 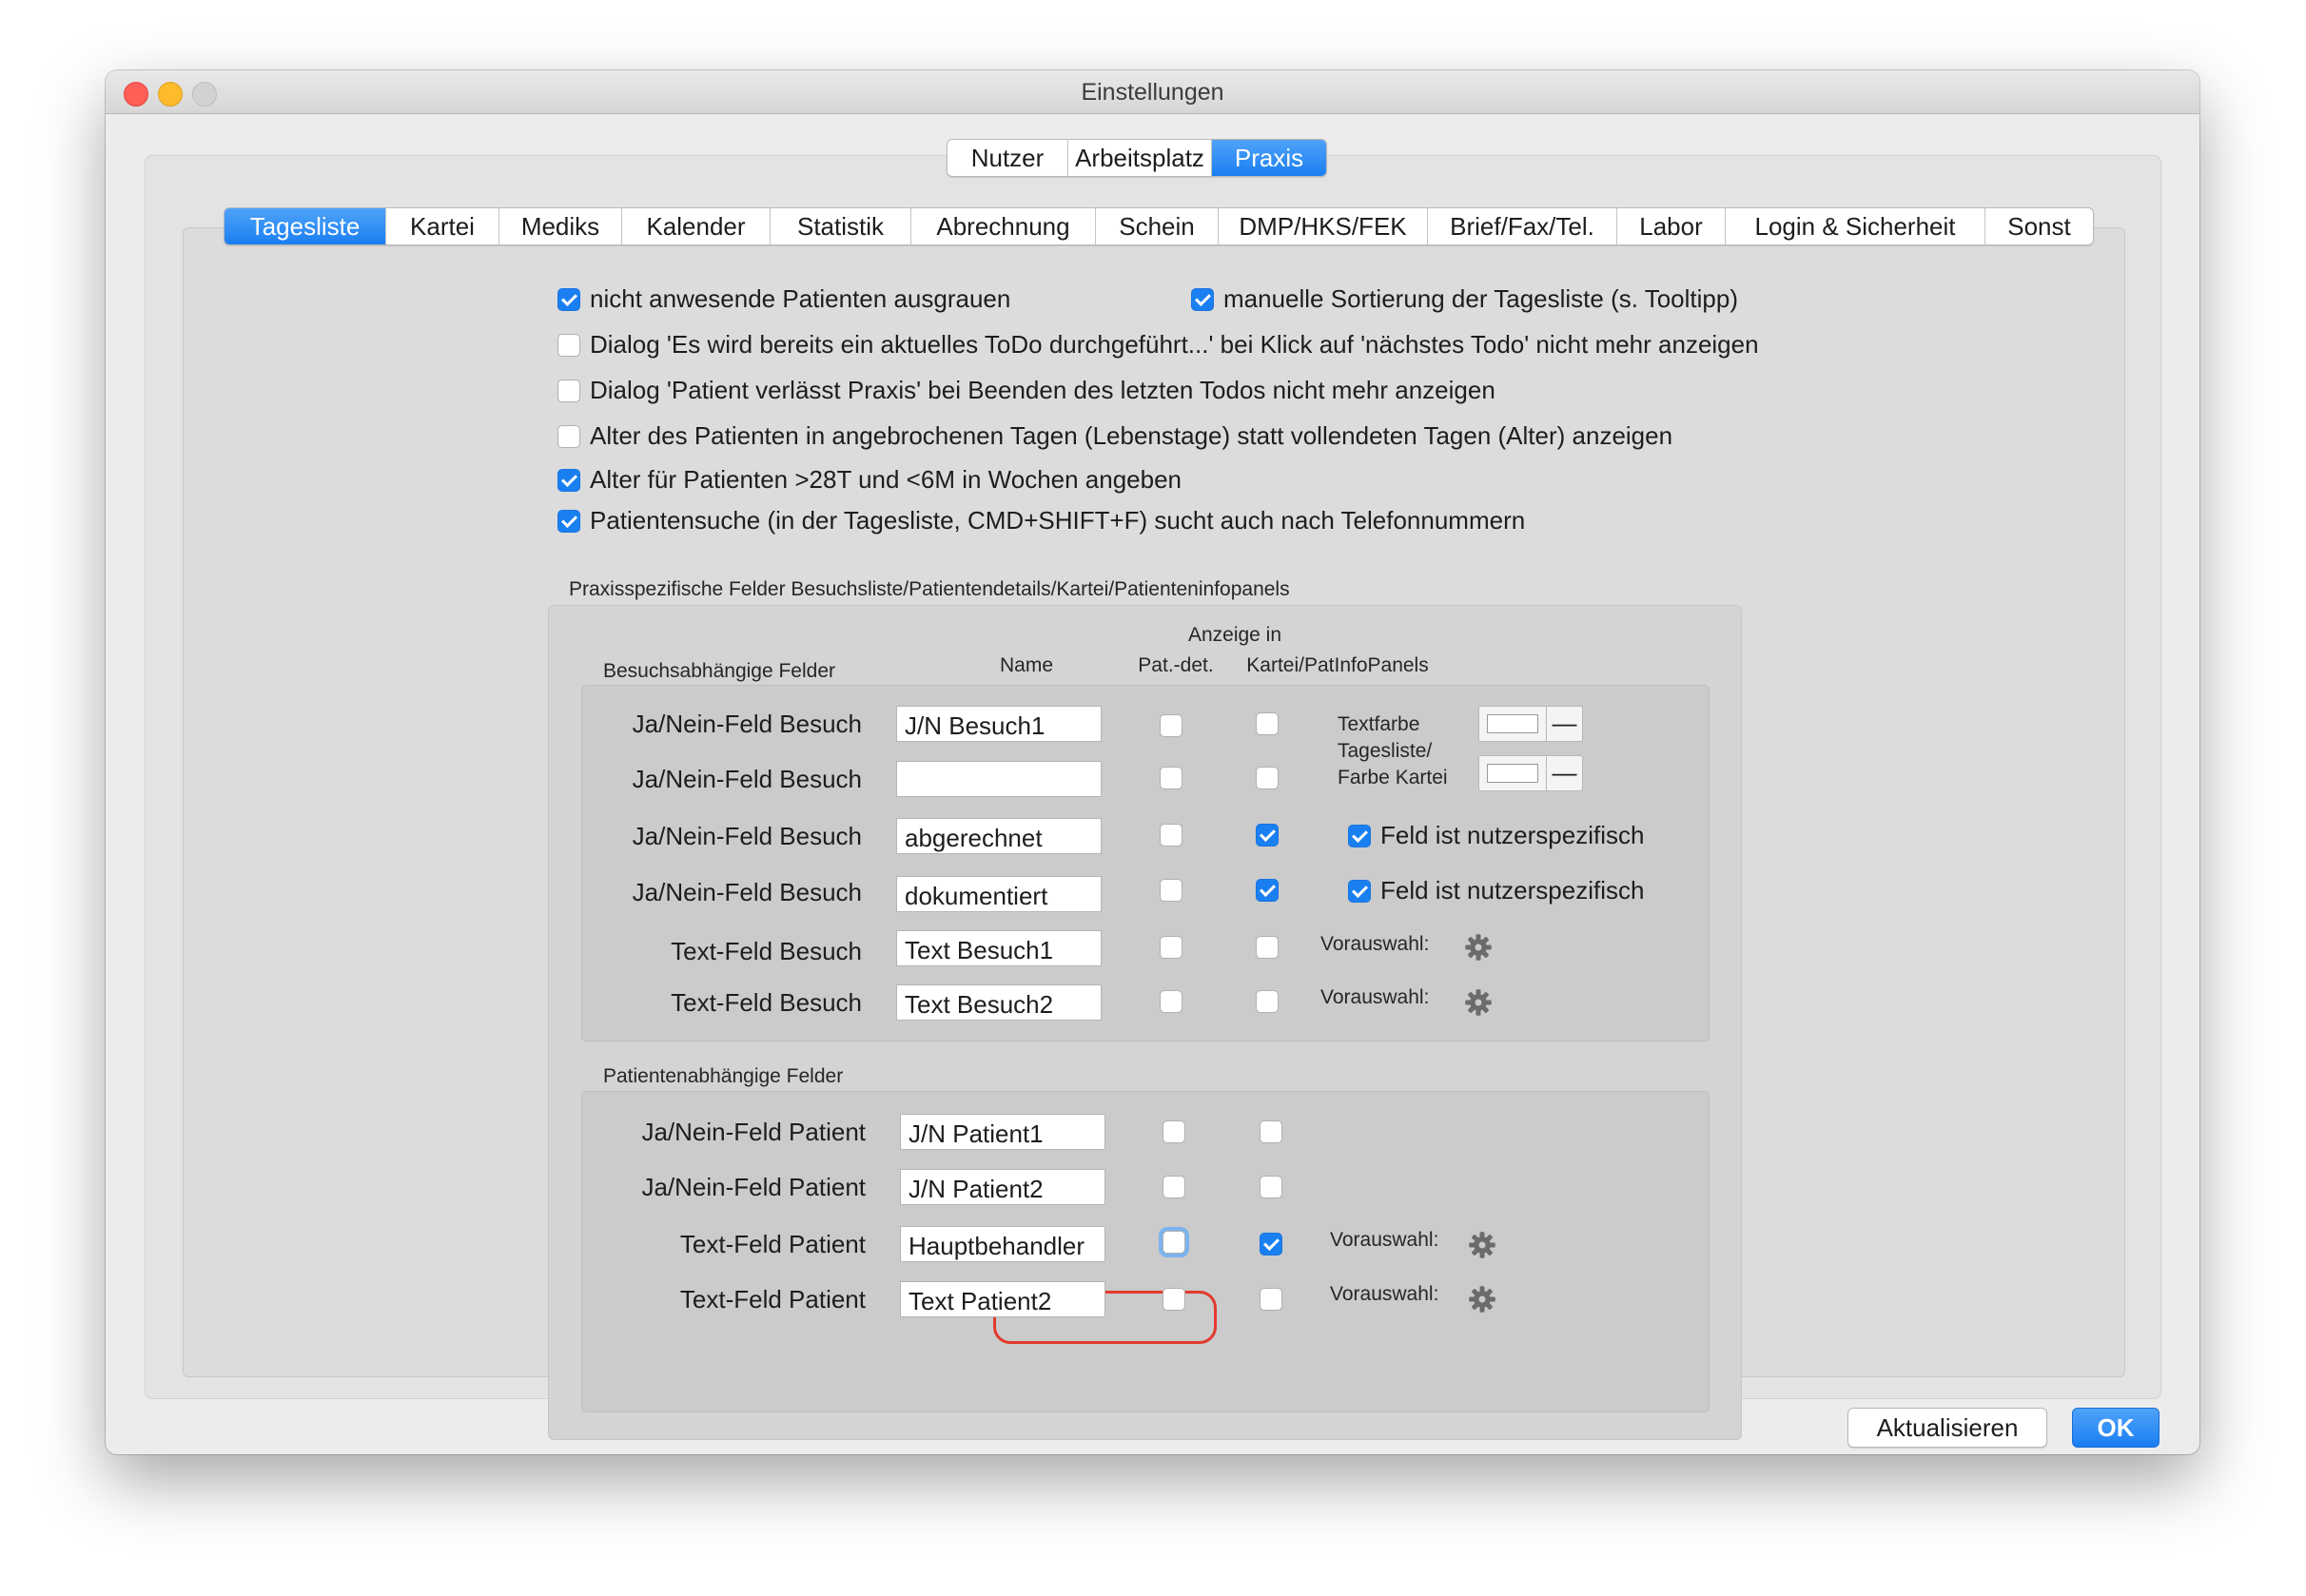 I want to click on patient-field-name-input: J/N Patient2, so click(x=1002, y=1187).